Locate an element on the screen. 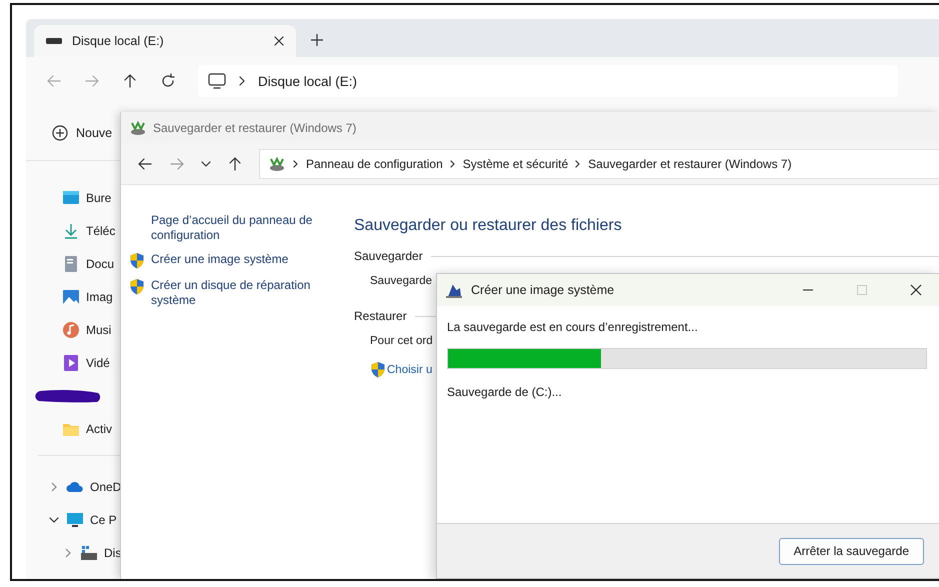 Image resolution: width=939 pixels, height=587 pixels. image-icon is located at coordinates (71, 297).